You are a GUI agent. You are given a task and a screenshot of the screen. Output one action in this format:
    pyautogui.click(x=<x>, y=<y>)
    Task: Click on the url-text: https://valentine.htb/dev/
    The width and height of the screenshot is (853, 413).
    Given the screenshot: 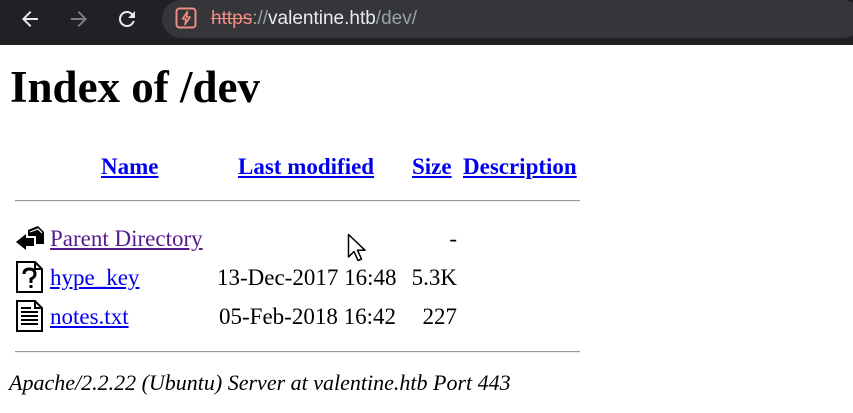 What is the action you would take?
    pyautogui.click(x=314, y=19)
    